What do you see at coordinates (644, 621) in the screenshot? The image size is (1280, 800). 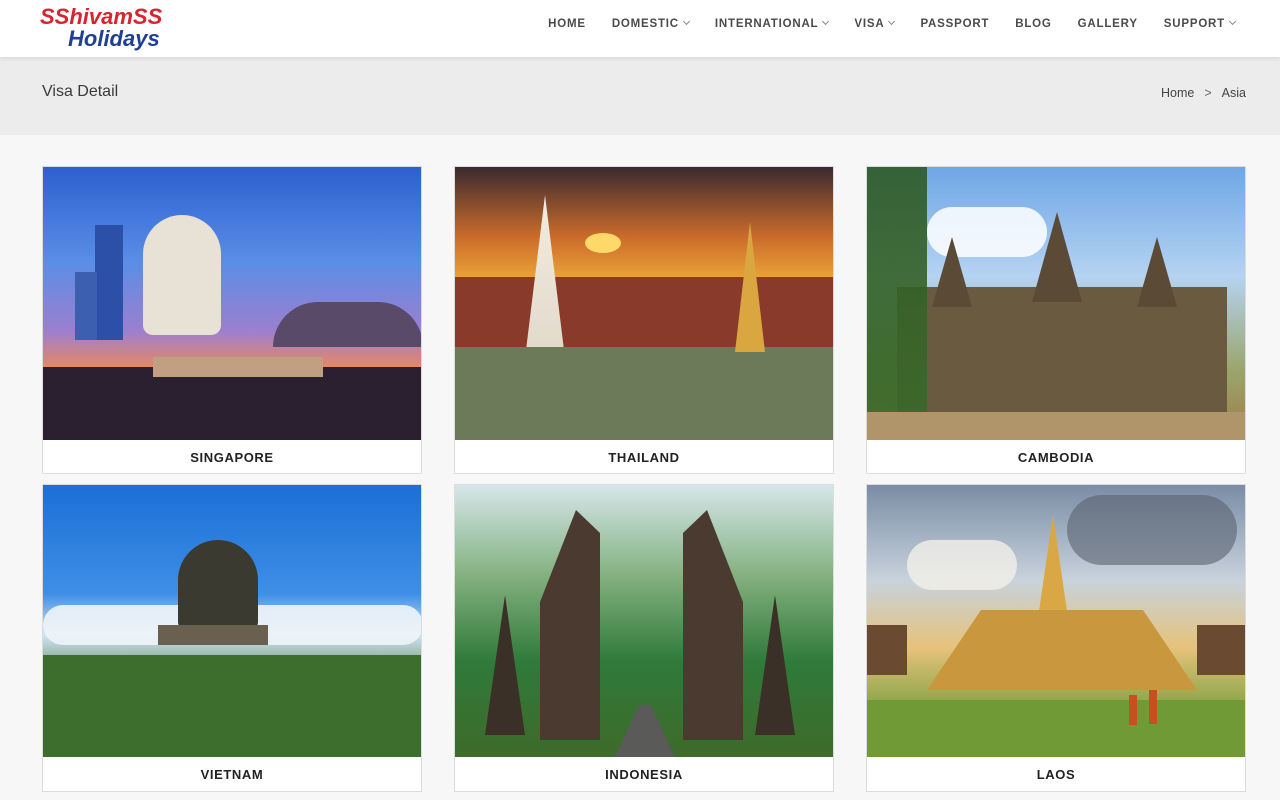 I see `country-image-indonesia` at bounding box center [644, 621].